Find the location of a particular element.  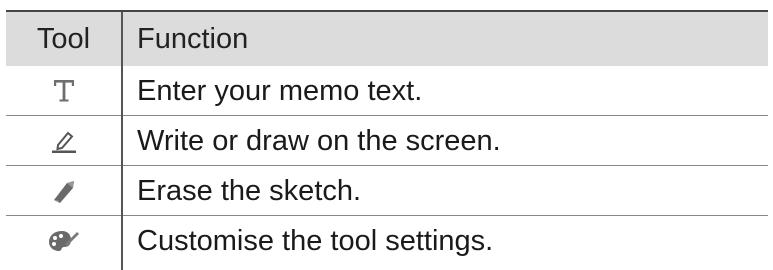

function-text: Erase the sketch. is located at coordinates (249, 190).